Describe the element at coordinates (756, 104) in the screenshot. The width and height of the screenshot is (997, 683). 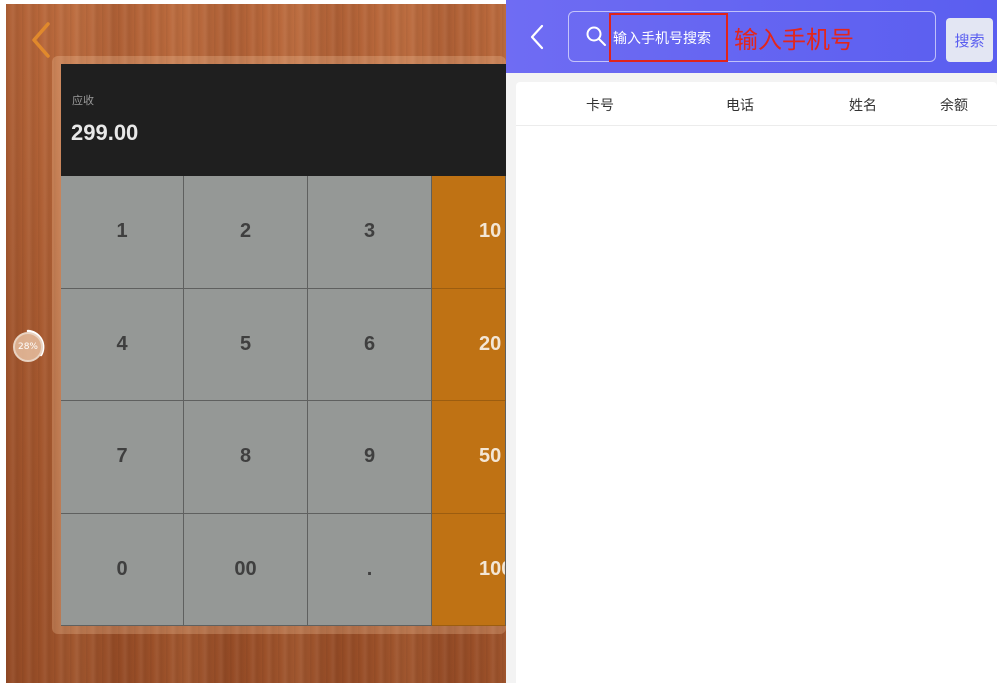
I see `table-header: 卡号 电话 姓名 余额` at that location.